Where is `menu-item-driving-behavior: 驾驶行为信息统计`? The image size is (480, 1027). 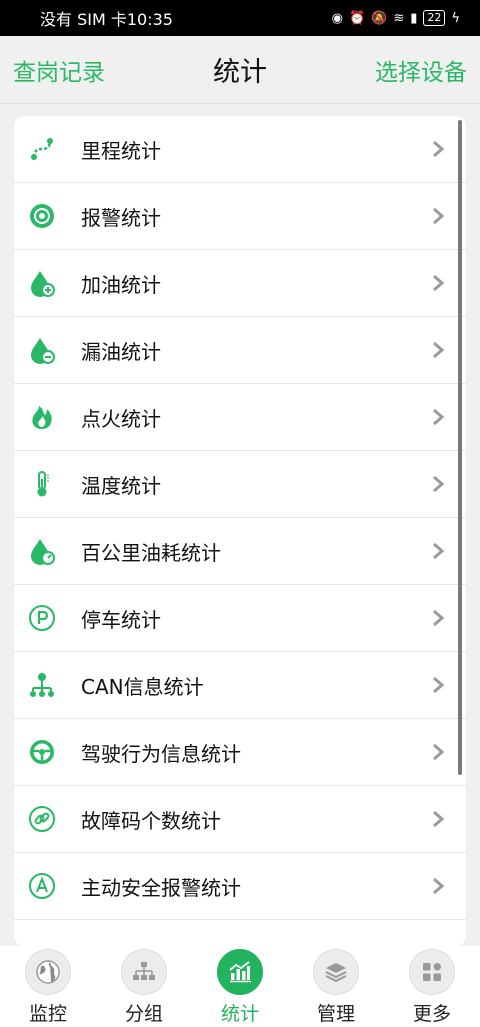
menu-item-driving-behavior: 驾驶行为信息统计 is located at coordinates (240, 752).